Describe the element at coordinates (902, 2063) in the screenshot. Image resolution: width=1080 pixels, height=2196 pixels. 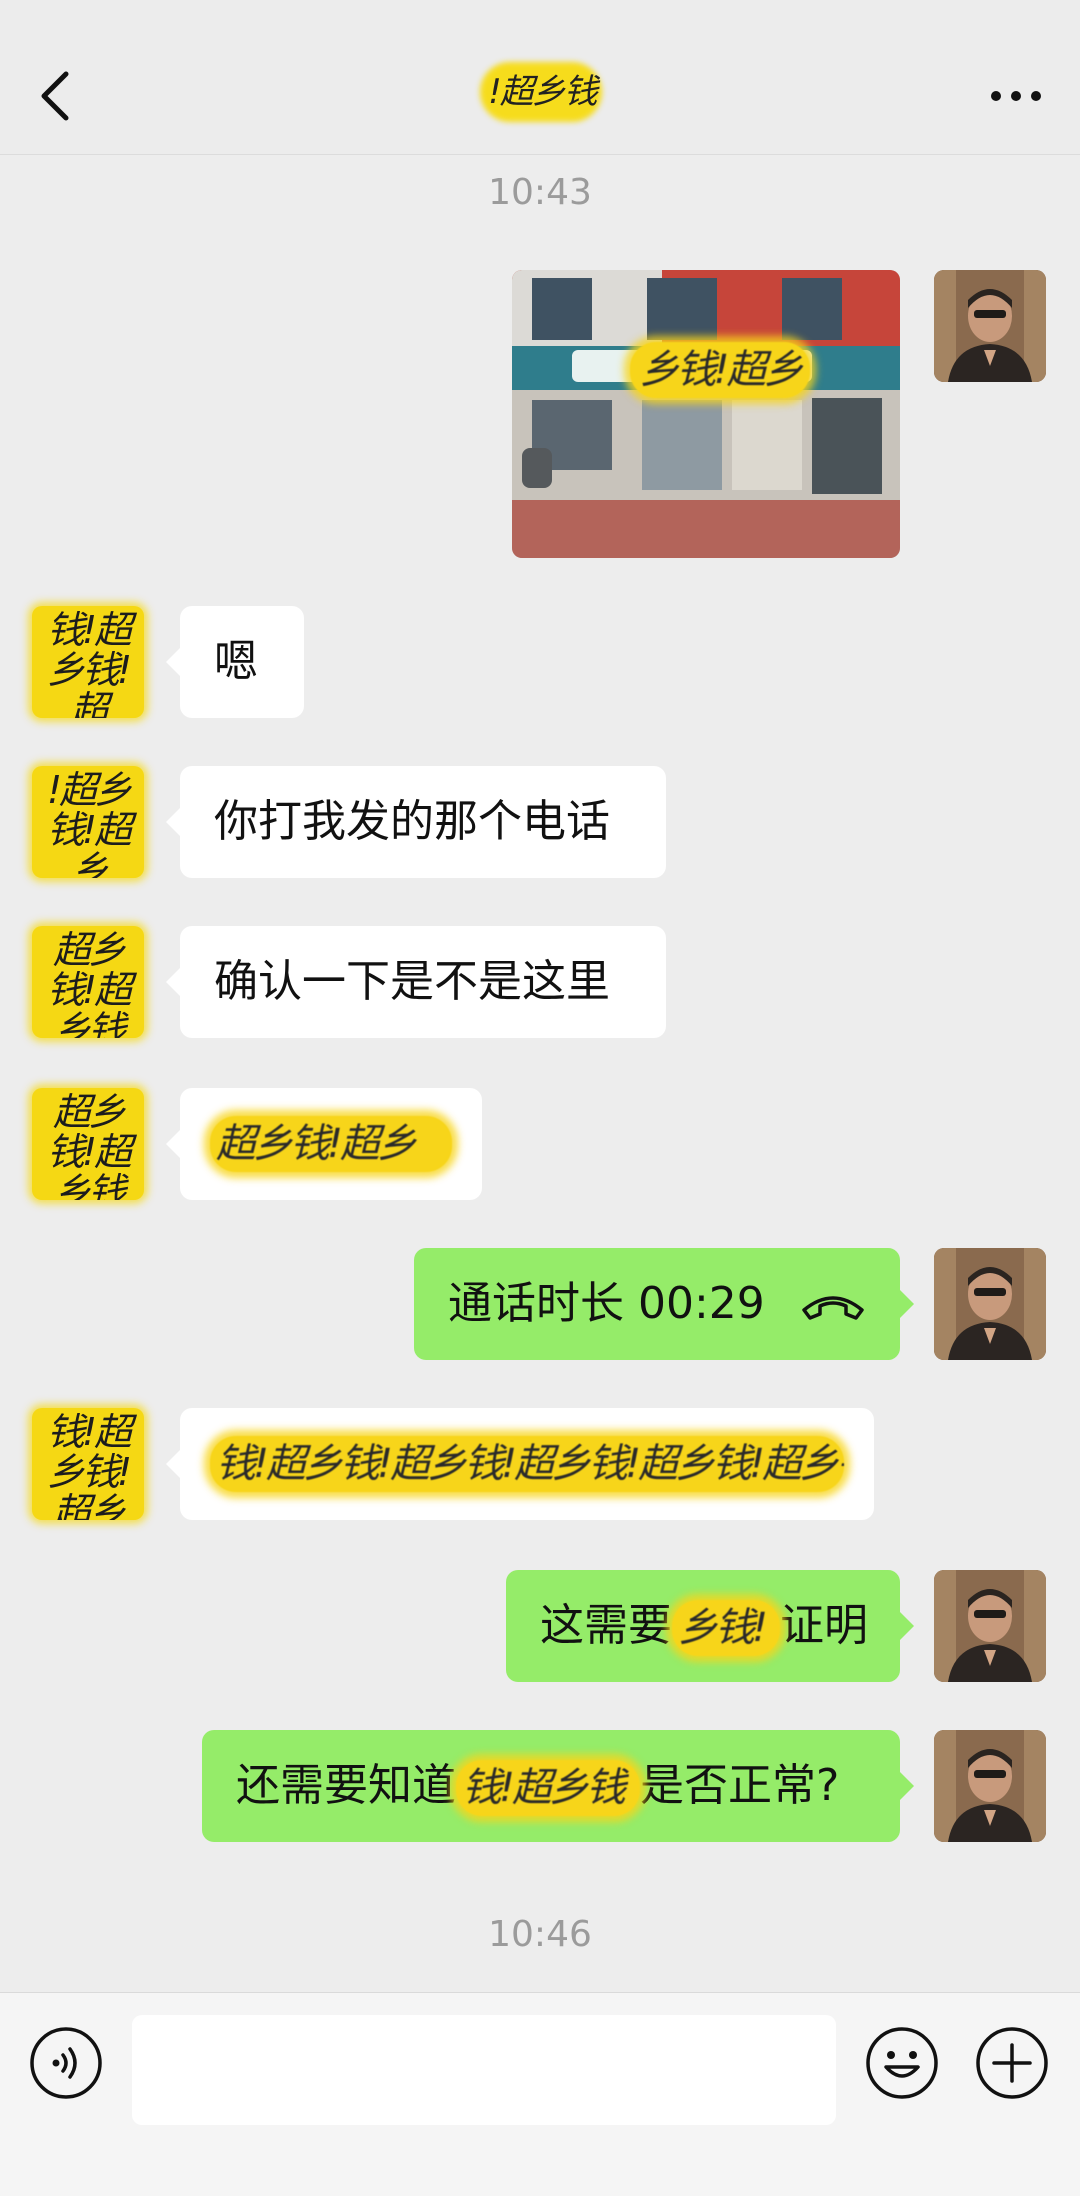
I see `emoji-icon` at that location.